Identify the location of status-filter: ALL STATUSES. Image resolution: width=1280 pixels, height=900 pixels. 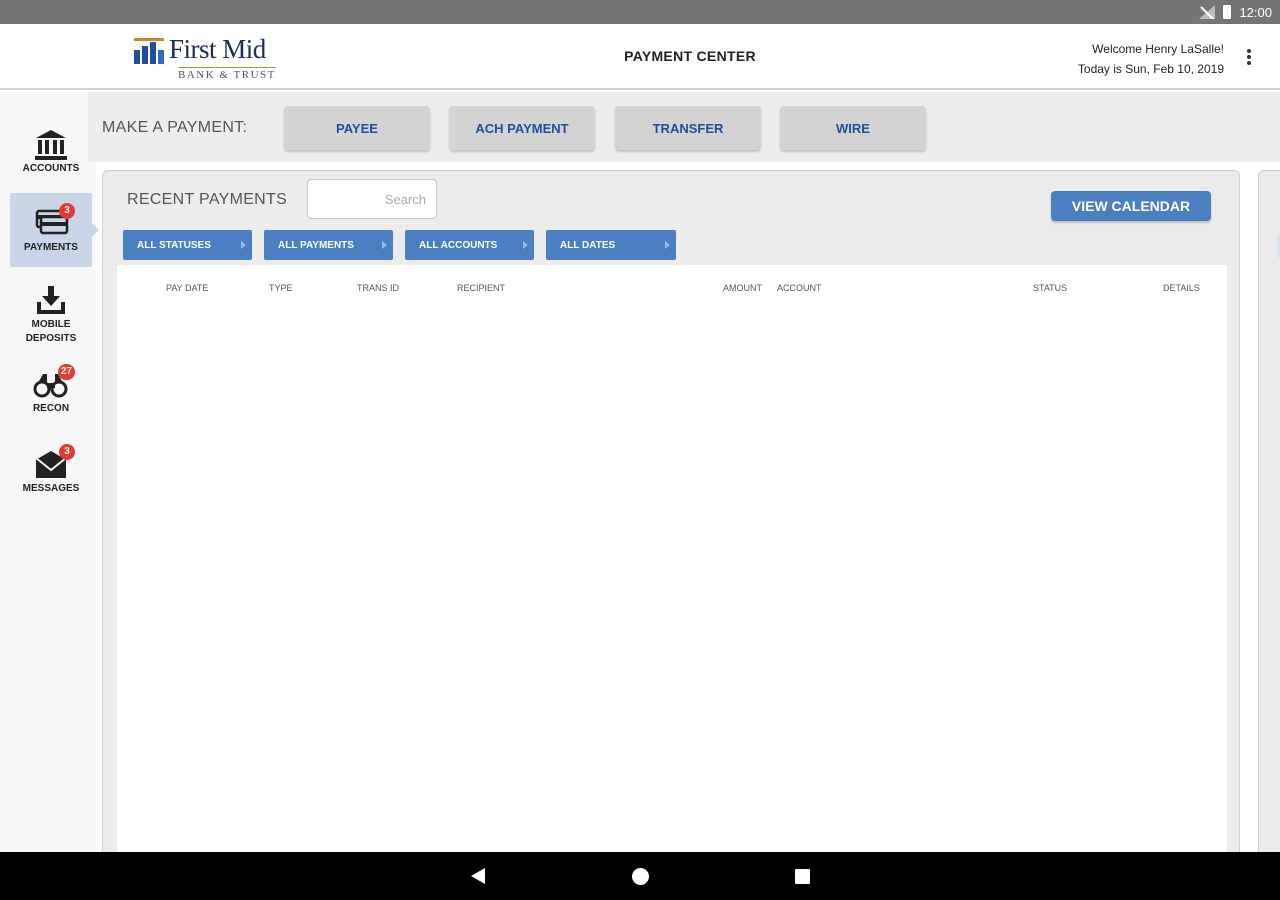
(187, 245).